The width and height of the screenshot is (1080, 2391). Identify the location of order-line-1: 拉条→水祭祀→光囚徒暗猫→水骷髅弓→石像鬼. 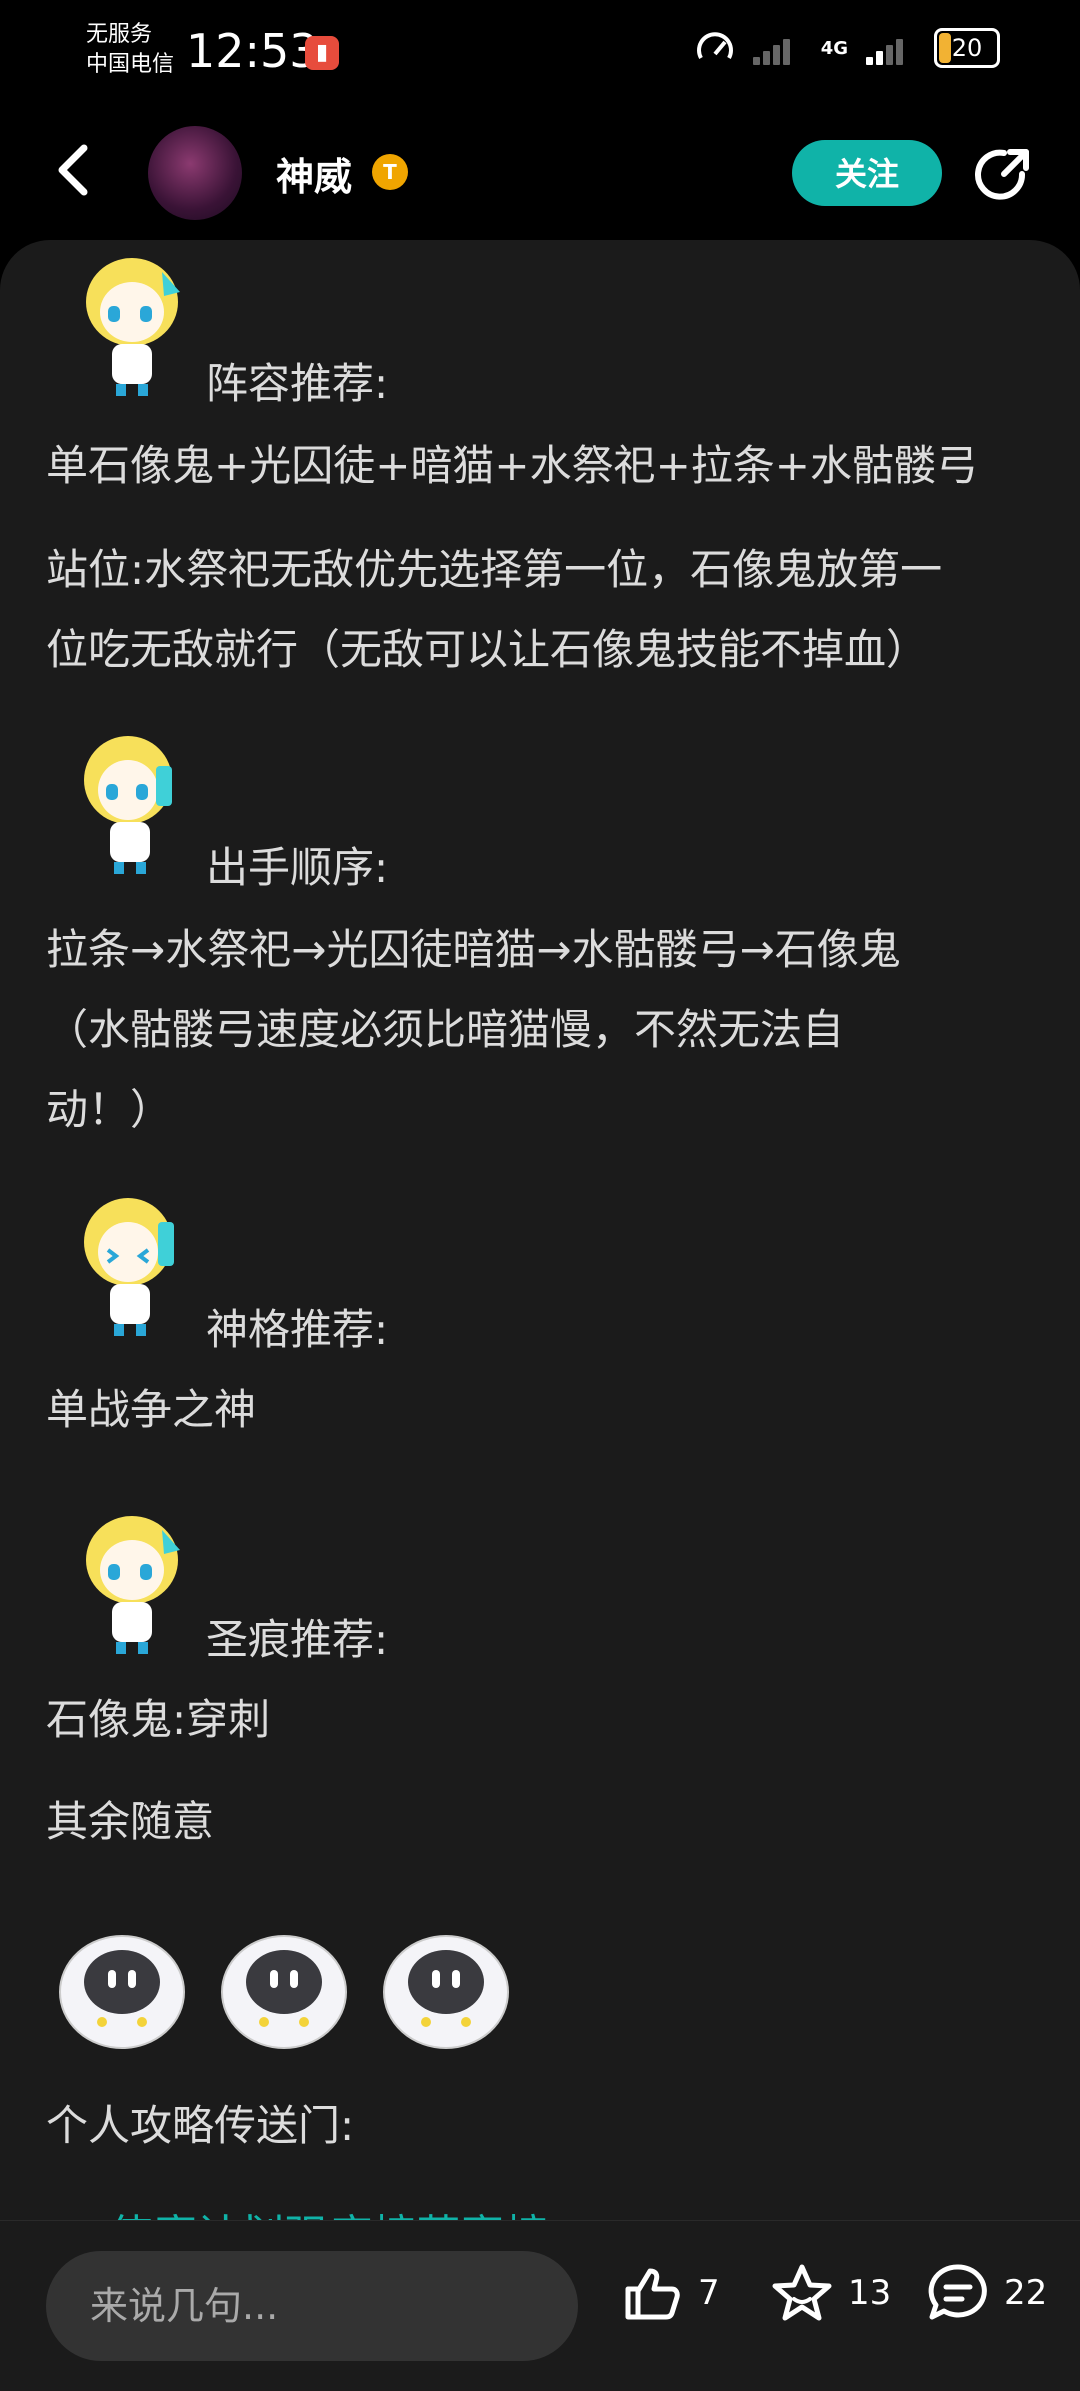
(473, 949).